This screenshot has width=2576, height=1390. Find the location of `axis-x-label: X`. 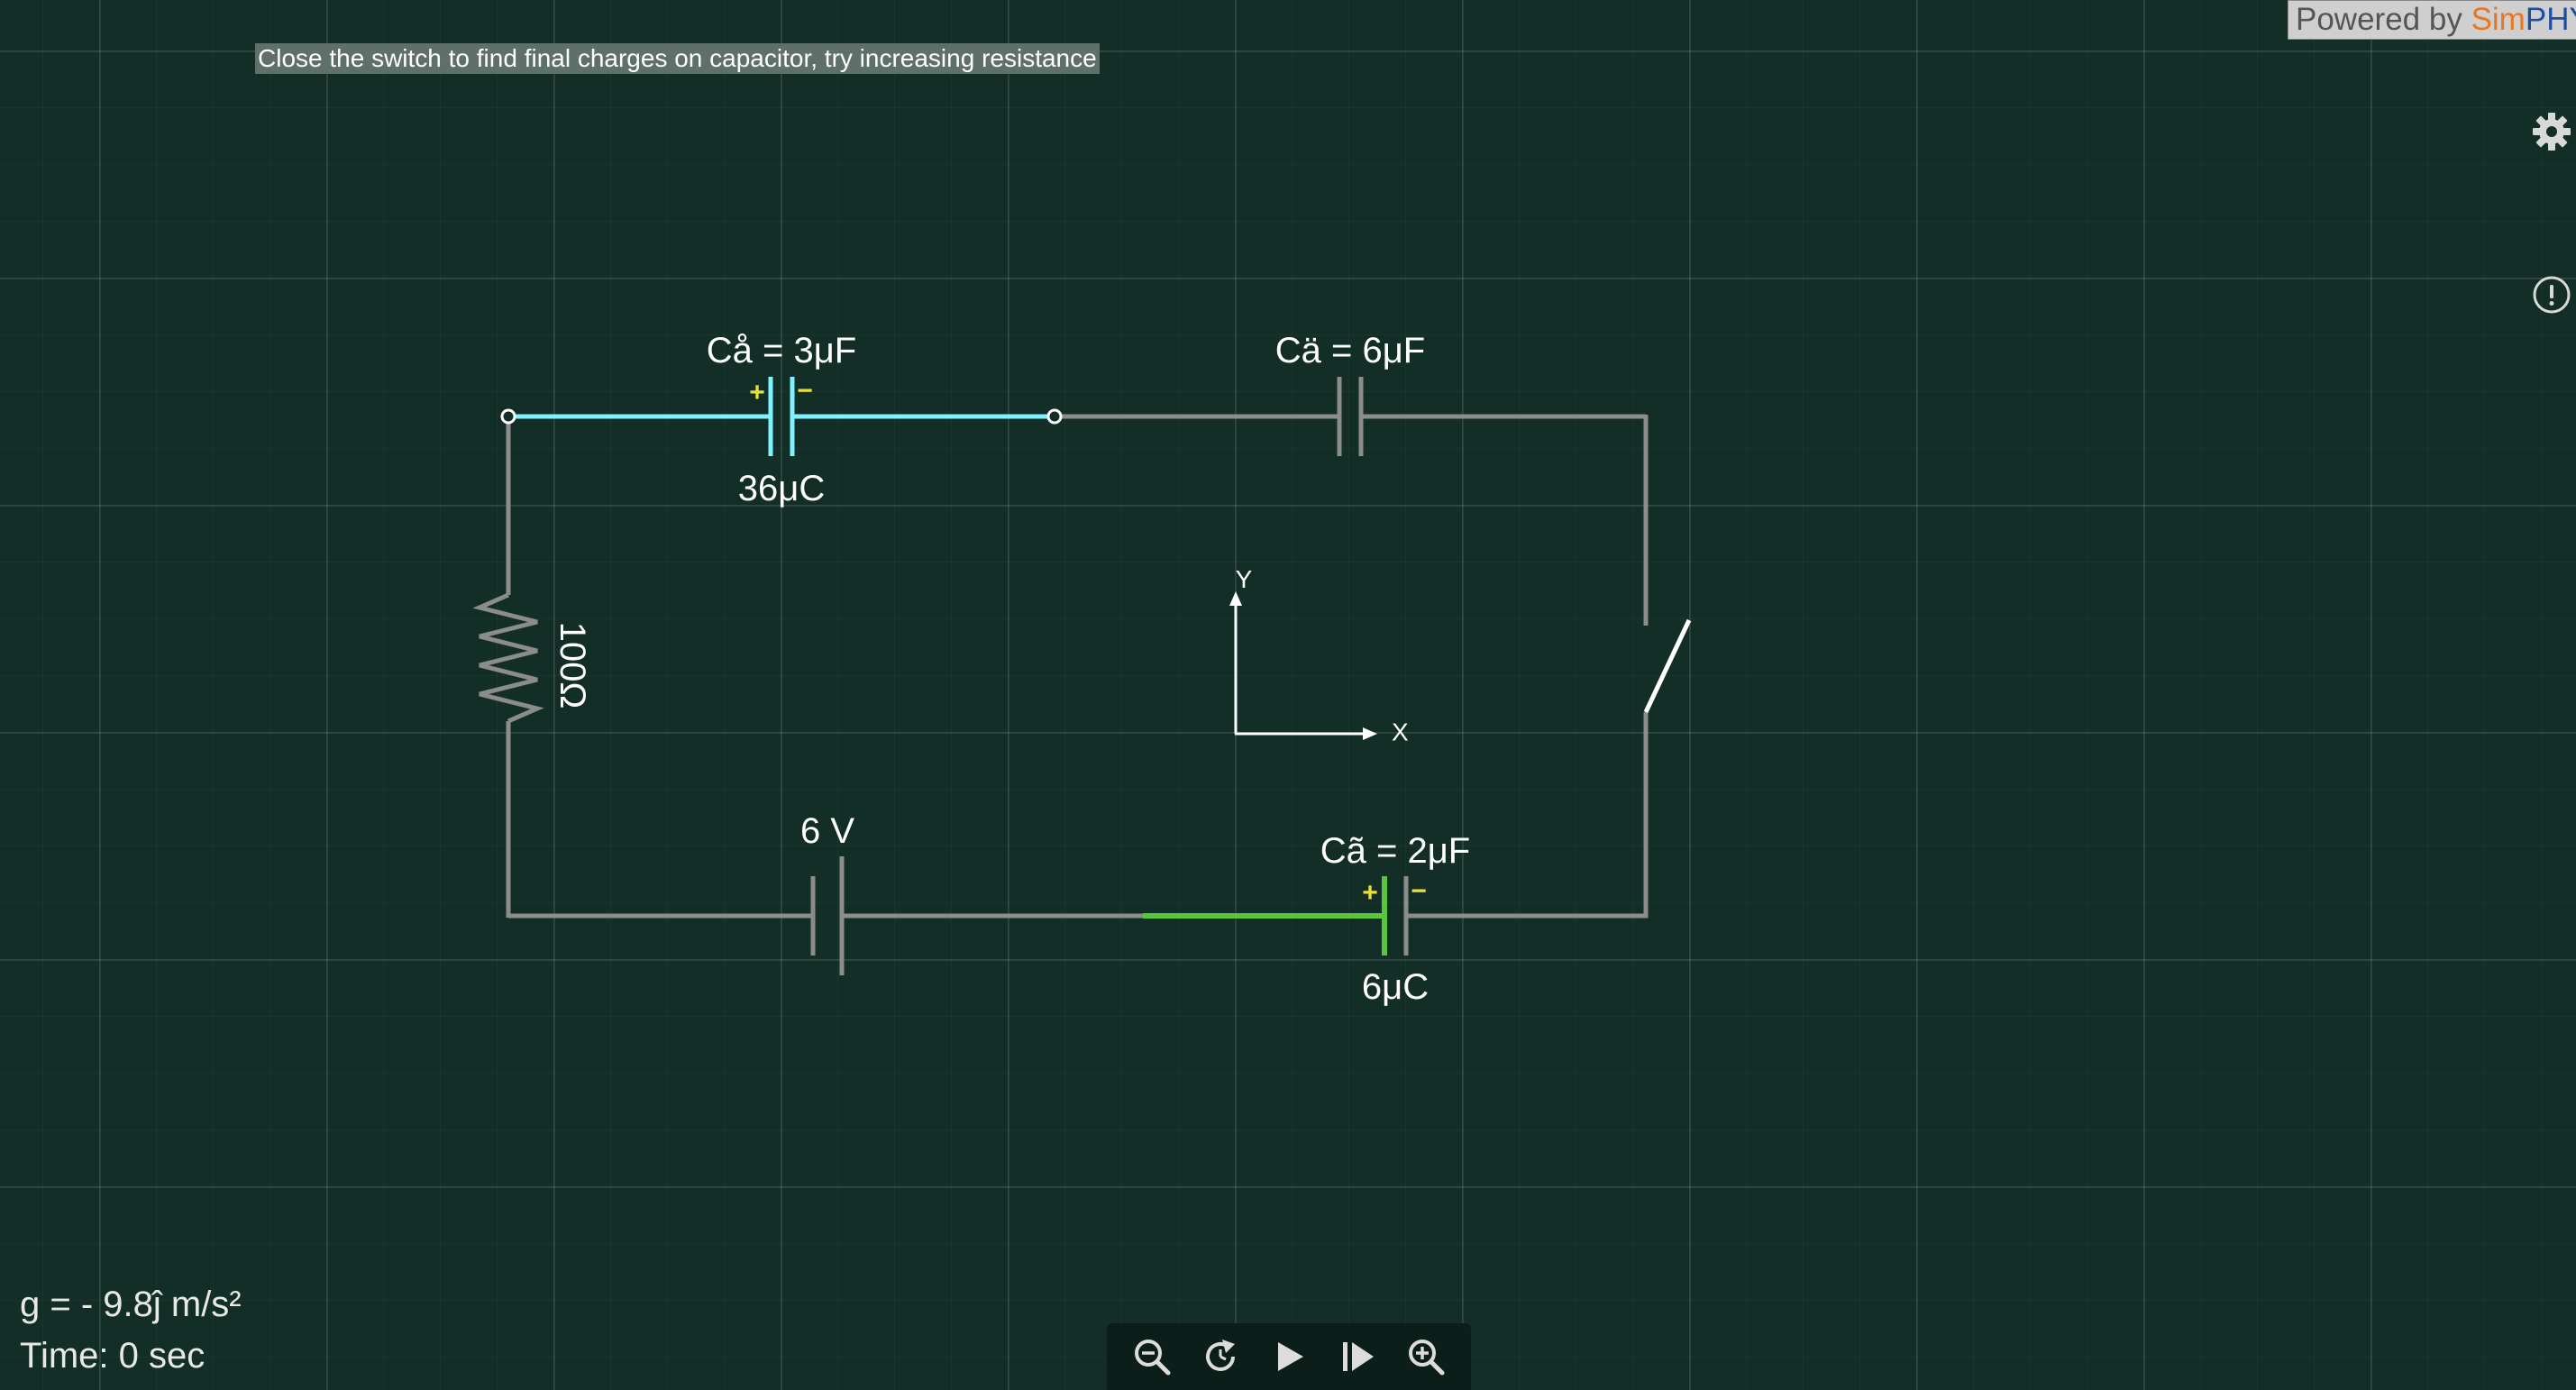

axis-x-label: X is located at coordinates (1400, 731).